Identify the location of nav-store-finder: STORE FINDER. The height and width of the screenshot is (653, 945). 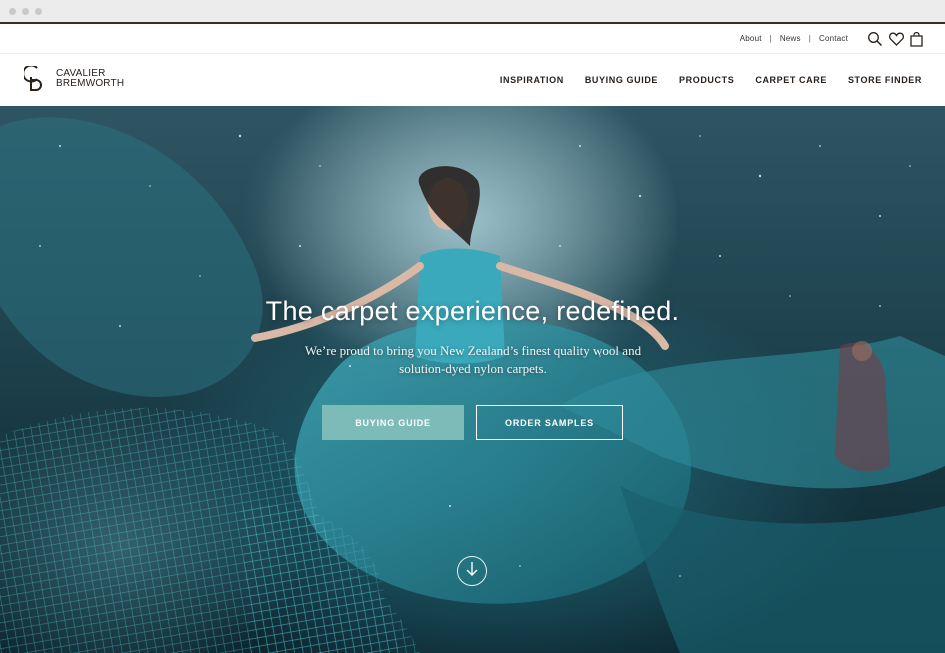
(885, 80).